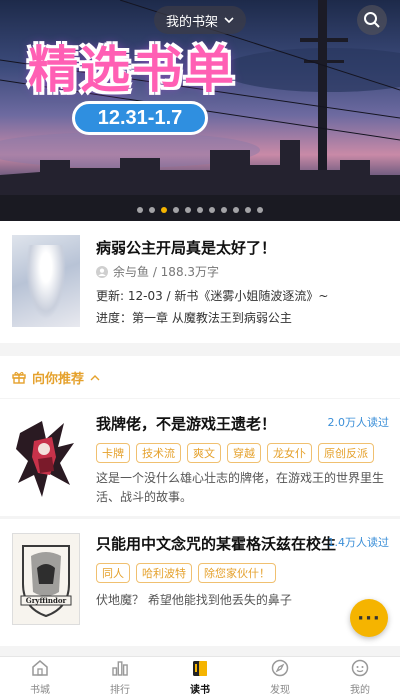 The width and height of the screenshot is (400, 698). I want to click on reading-author-line: 余与鱼 / 188.3万字, so click(157, 271).